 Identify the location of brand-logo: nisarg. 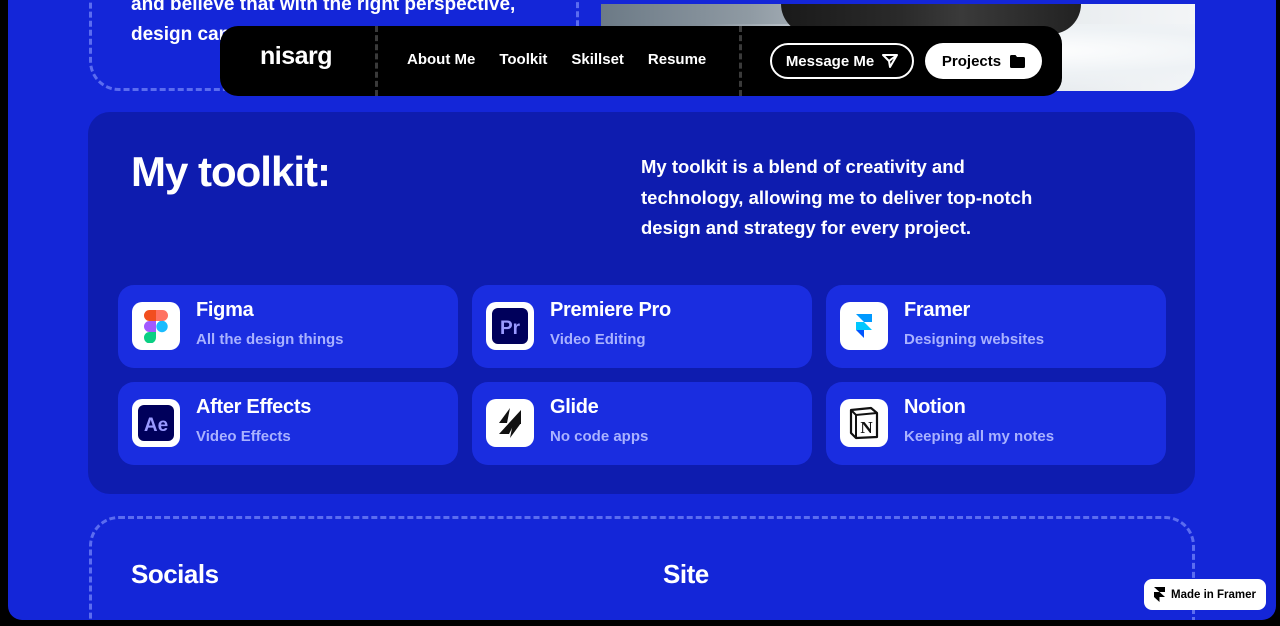
(296, 56).